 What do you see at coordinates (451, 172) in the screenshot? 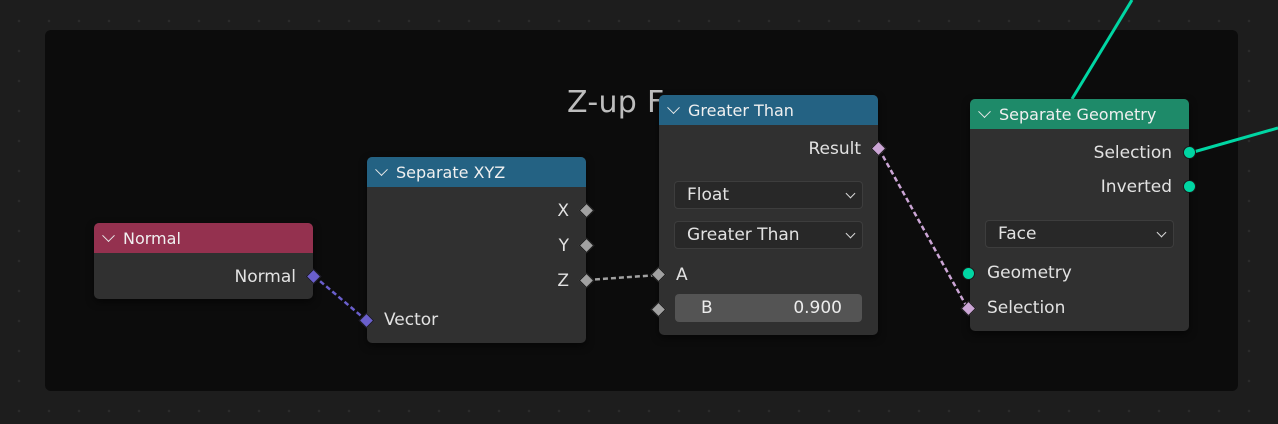
I see `node-title: Separate XYZ` at bounding box center [451, 172].